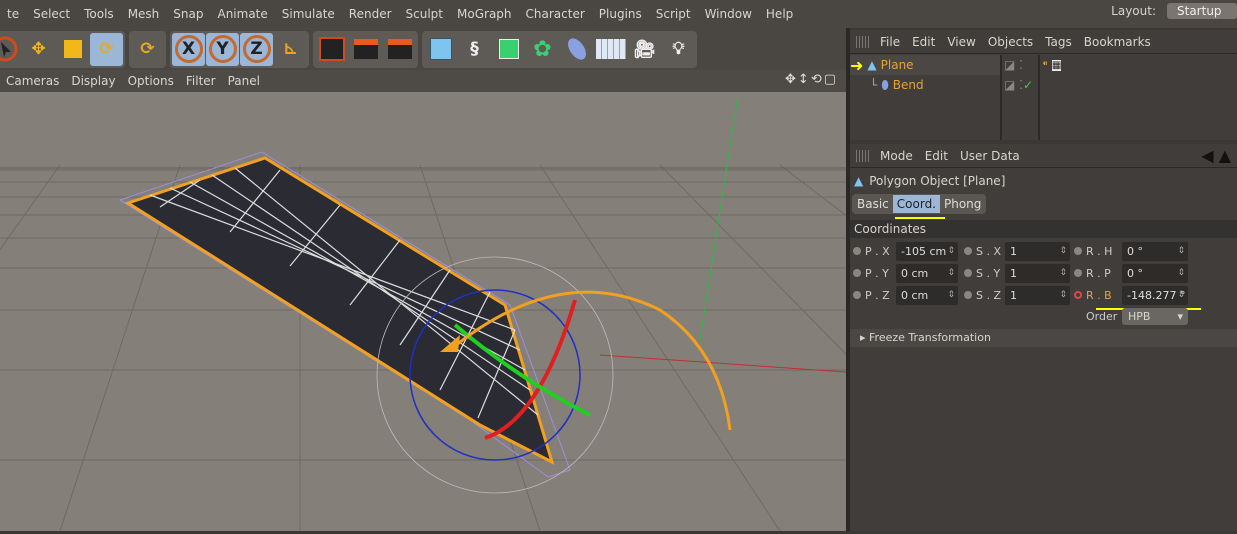 Image resolution: width=1237 pixels, height=534 pixels. I want to click on menu-mesh: Mesh, so click(144, 14).